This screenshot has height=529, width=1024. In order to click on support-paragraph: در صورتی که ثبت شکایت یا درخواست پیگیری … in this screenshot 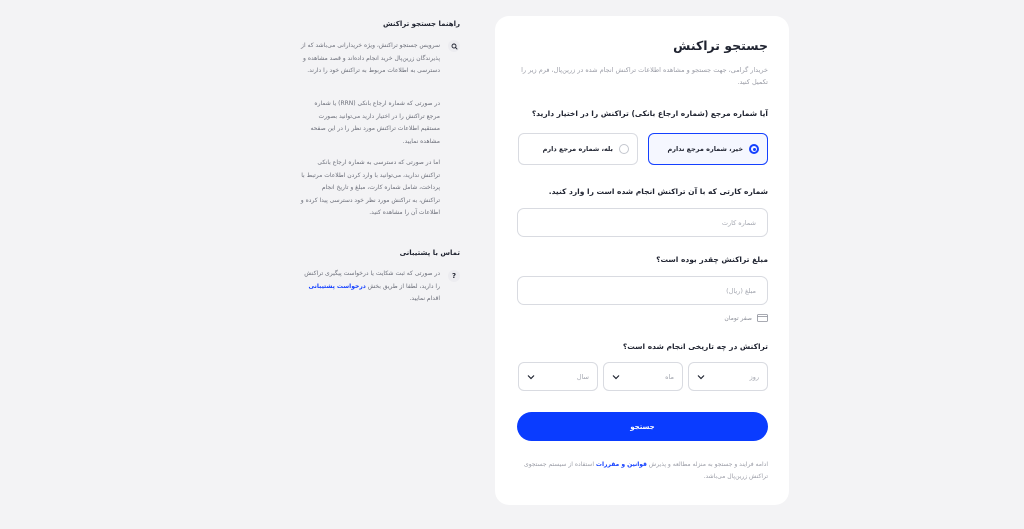, I will do `click(370, 287)`.